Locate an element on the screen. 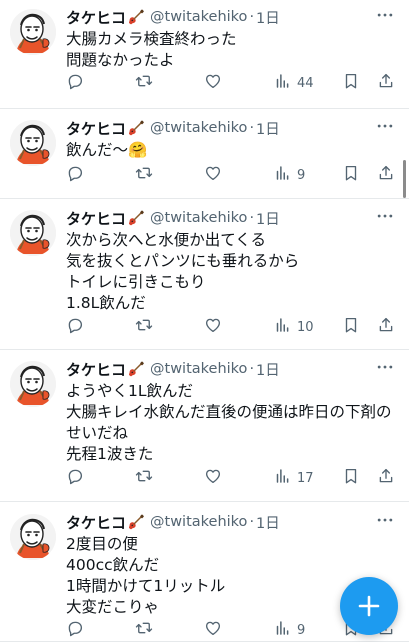 The height and width of the screenshot is (642, 409). views-count: 44 is located at coordinates (305, 83).